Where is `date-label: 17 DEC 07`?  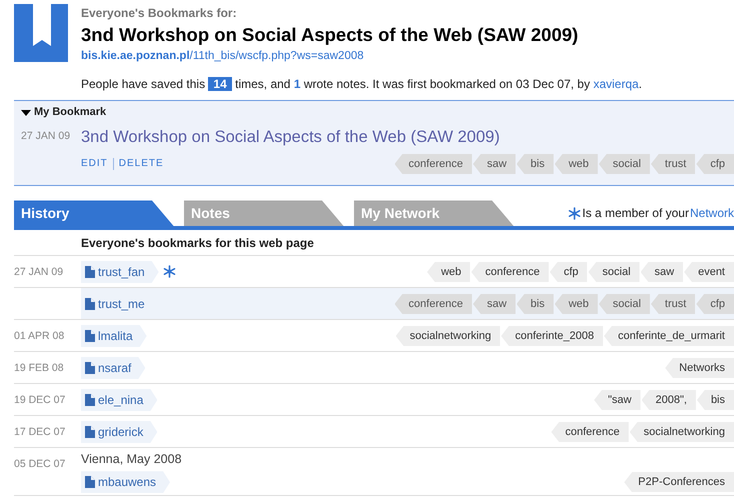
date-label: 17 DEC 07 is located at coordinates (40, 432).